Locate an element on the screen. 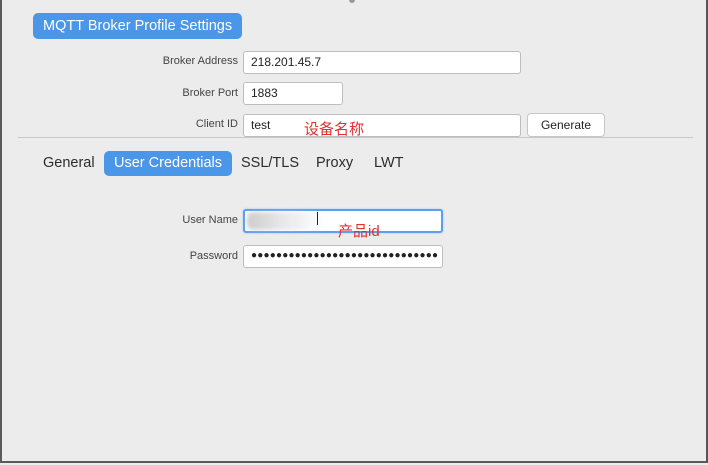 The width and height of the screenshot is (708, 465). tab-general: General is located at coordinates (69, 163).